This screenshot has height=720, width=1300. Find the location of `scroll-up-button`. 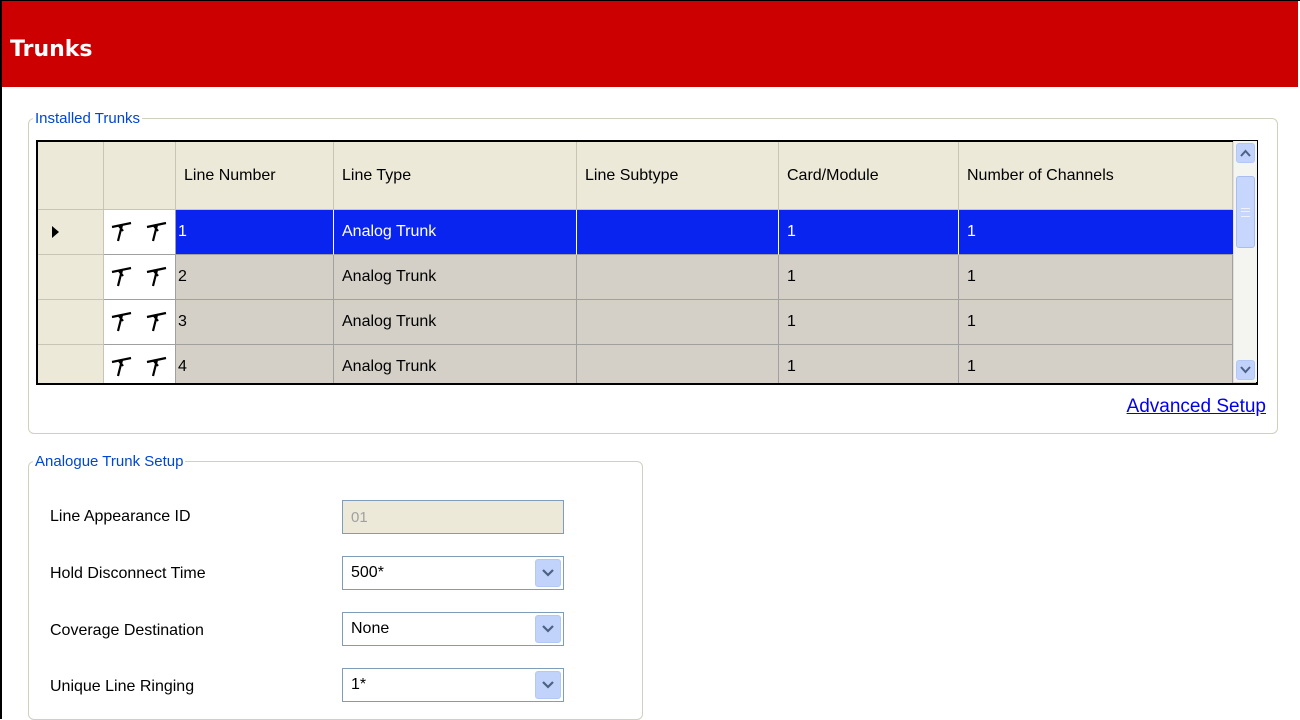

scroll-up-button is located at coordinates (1245, 153).